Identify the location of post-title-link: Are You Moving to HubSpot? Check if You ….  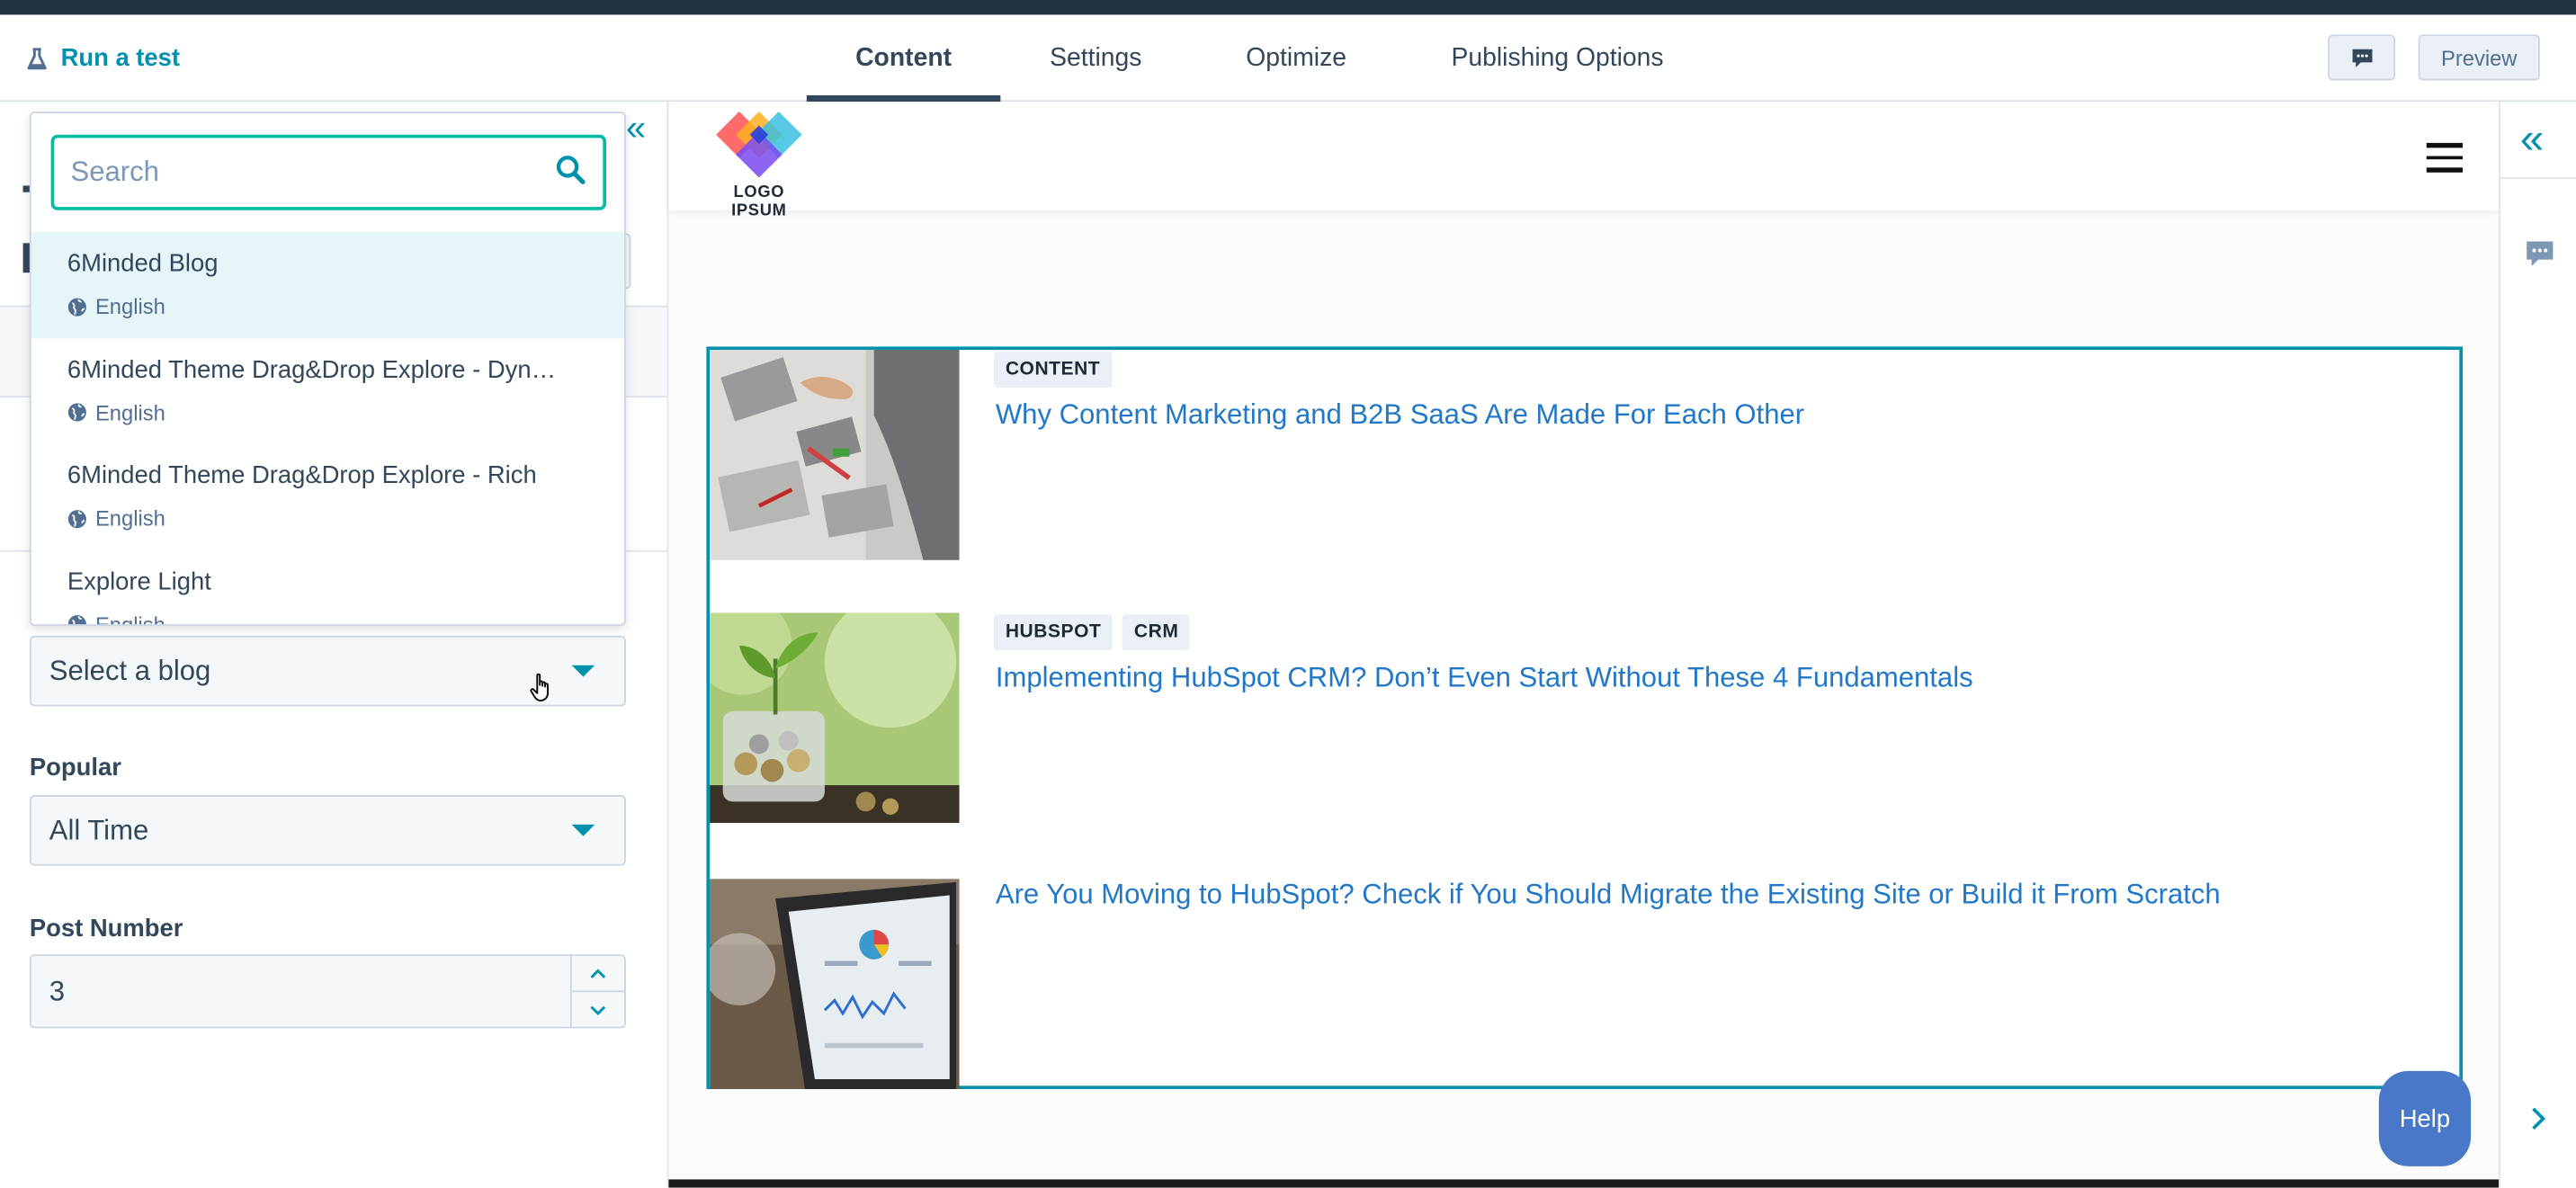
(1608, 896).